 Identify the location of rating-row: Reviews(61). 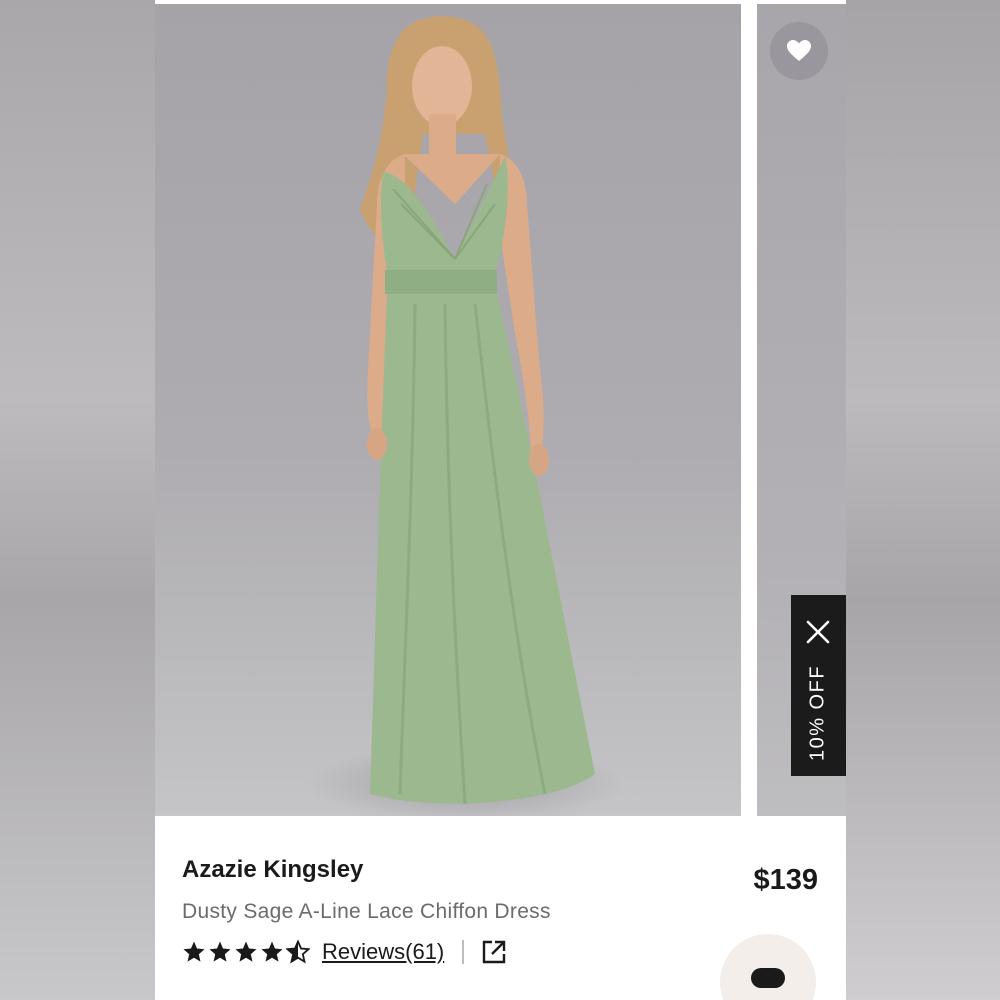
(345, 952).